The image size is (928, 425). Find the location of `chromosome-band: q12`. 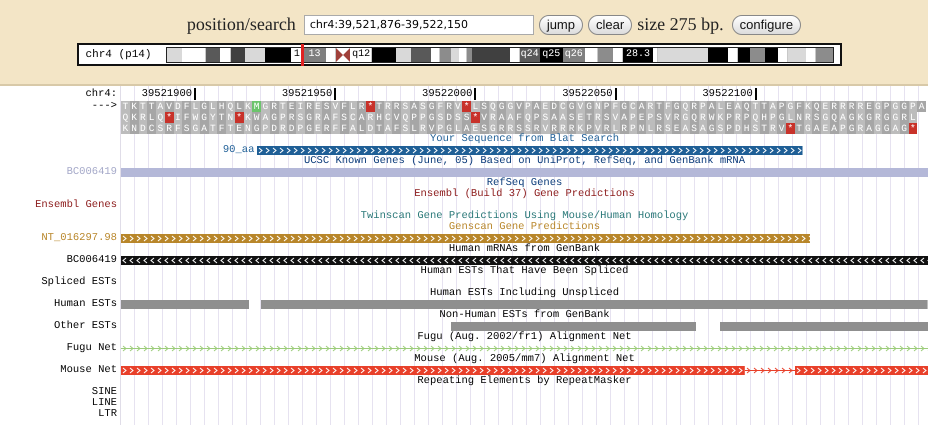

chromosome-band: q12 is located at coordinates (361, 55).